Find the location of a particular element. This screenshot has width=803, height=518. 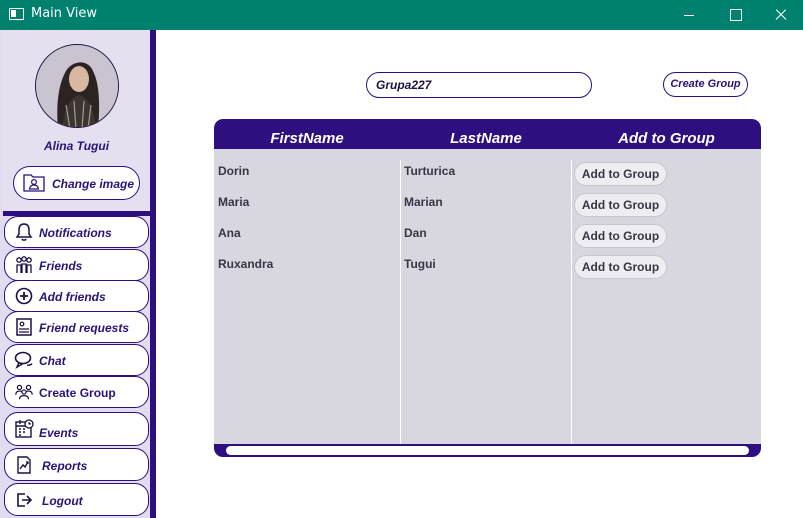

sidebar-divider is located at coordinates (153, 274).